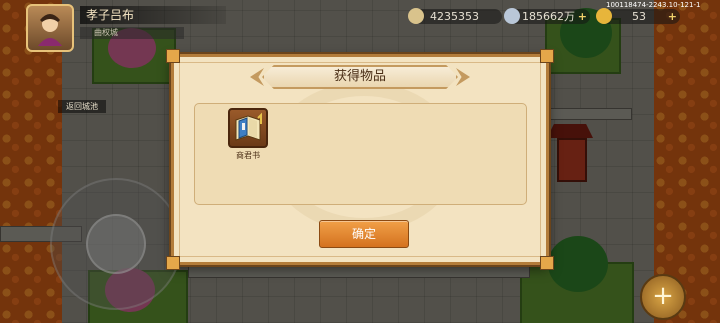  Describe the element at coordinates (82, 91) in the screenshot. I see `return-city-button: 返回城池` at that location.